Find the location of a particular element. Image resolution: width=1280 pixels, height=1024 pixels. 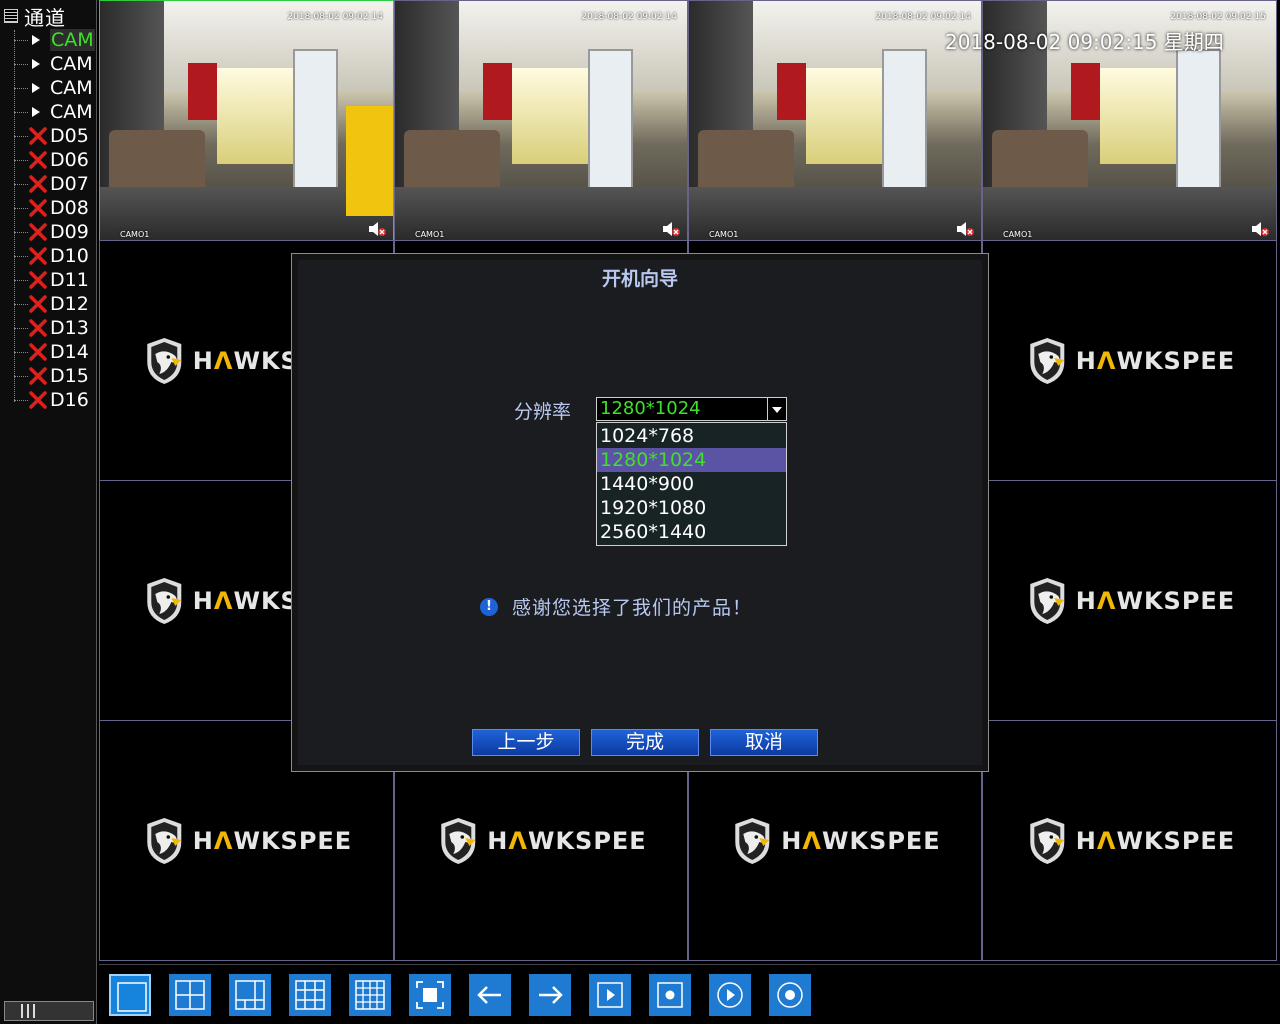

fullscreen-button is located at coordinates (430, 995).